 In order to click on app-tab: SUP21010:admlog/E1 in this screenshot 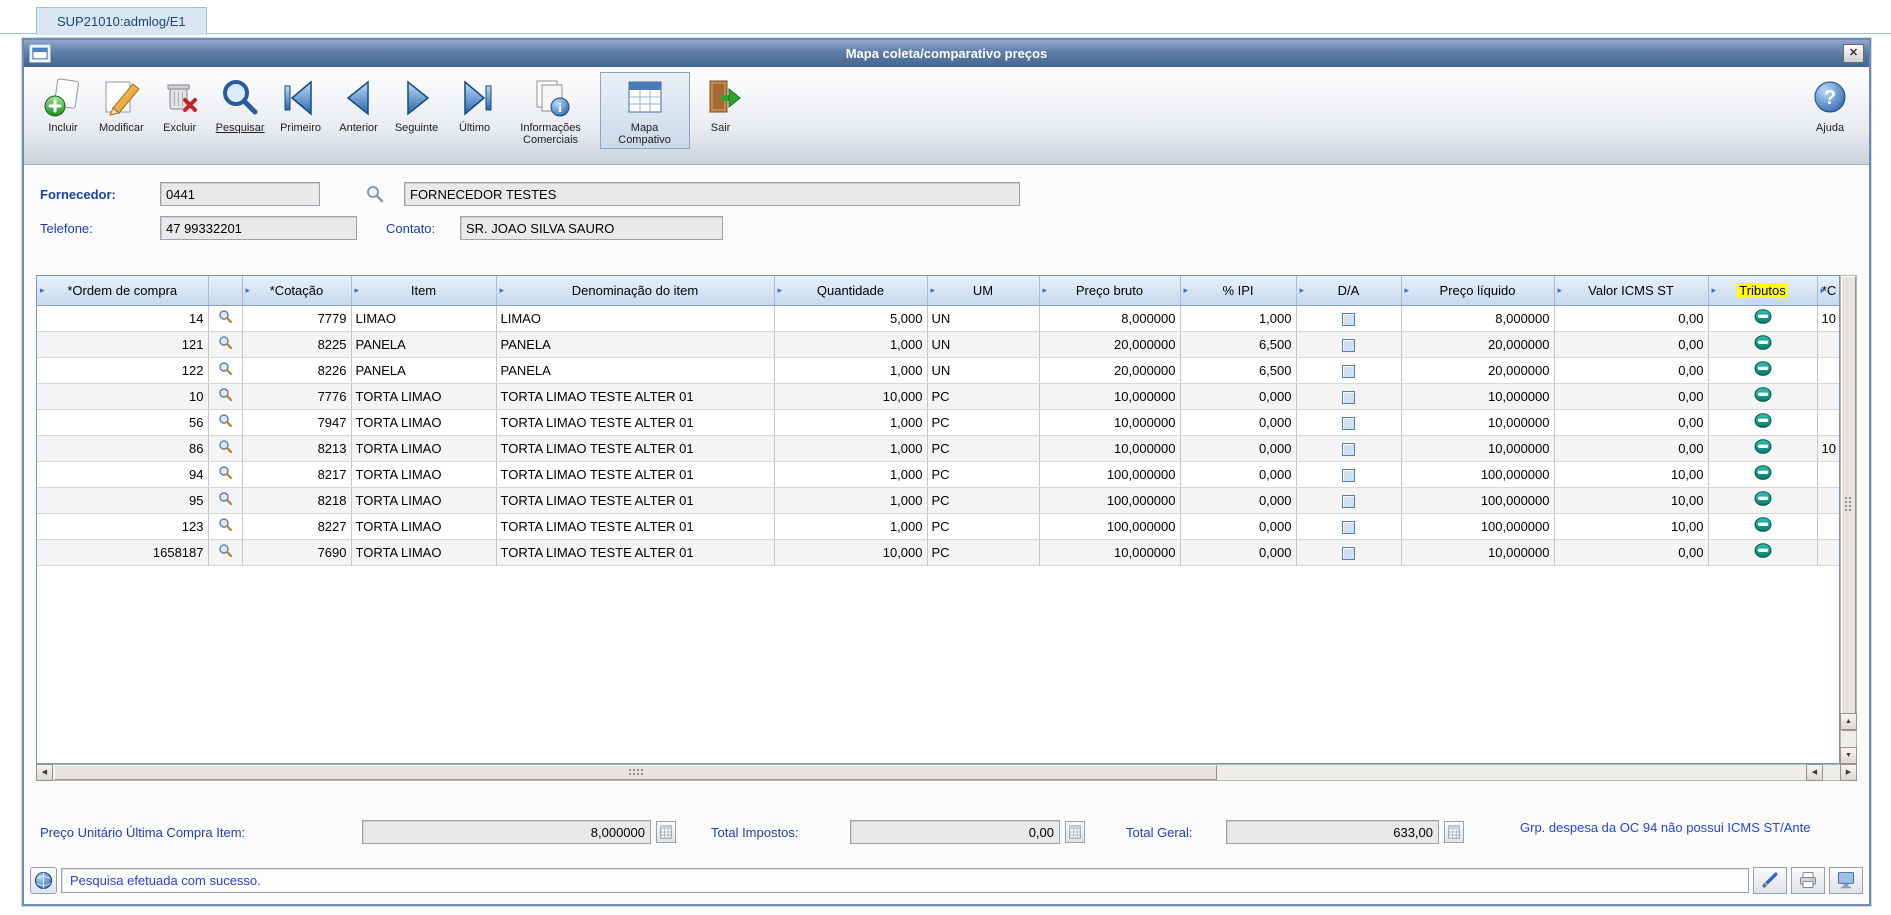, I will do `click(121, 21)`.